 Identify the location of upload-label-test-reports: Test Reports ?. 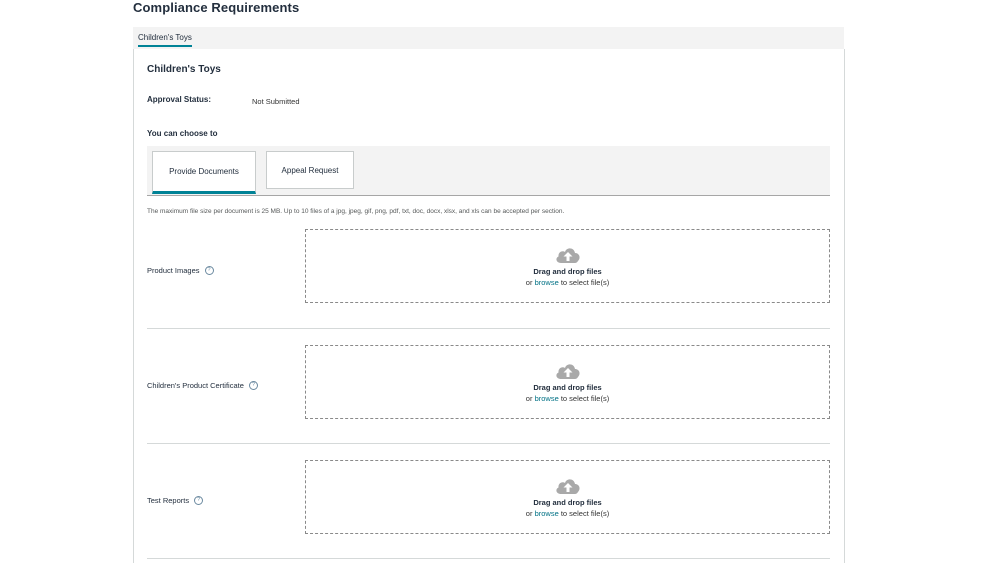
(175, 500).